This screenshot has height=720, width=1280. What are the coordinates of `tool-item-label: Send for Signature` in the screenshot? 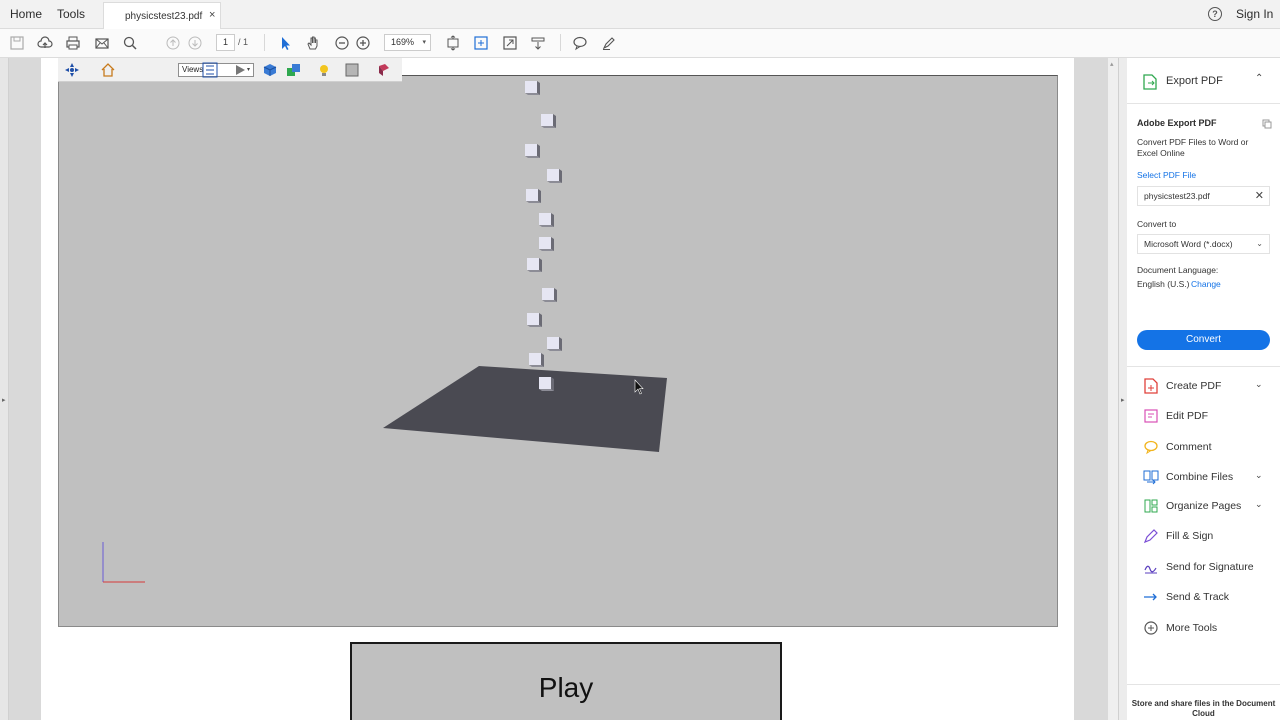 It's located at (1210, 567).